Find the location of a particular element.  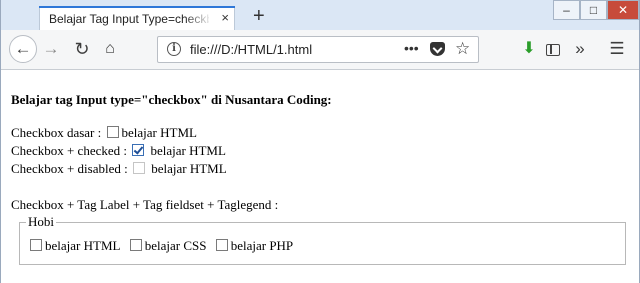

hobby-option-css: belajar CSS is located at coordinates (167, 245).